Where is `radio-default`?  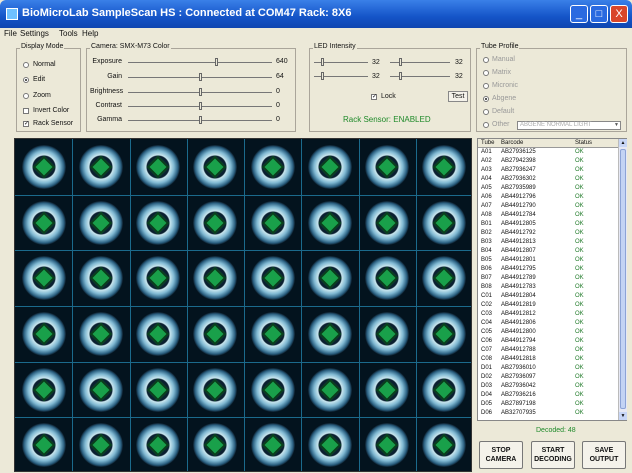 radio-default is located at coordinates (486, 112).